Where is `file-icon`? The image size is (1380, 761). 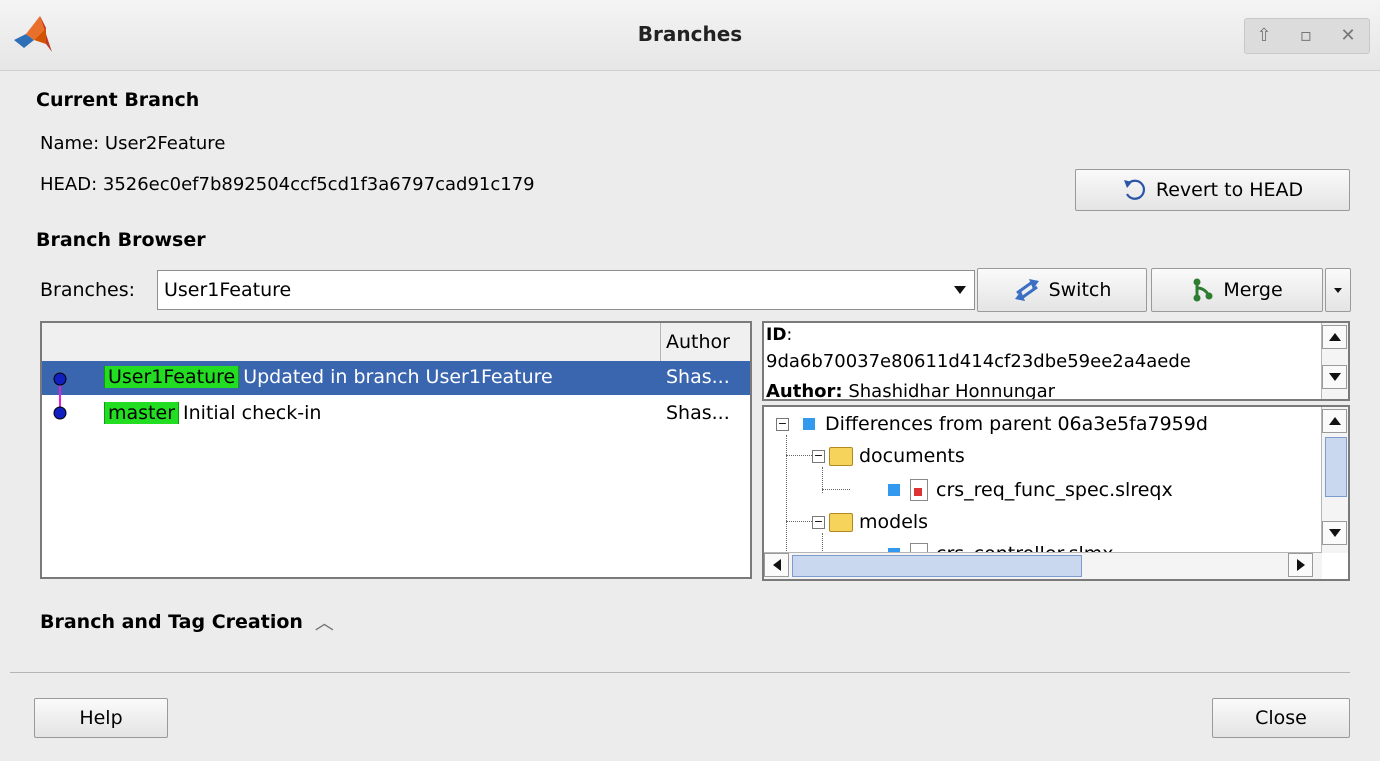 file-icon is located at coordinates (919, 490).